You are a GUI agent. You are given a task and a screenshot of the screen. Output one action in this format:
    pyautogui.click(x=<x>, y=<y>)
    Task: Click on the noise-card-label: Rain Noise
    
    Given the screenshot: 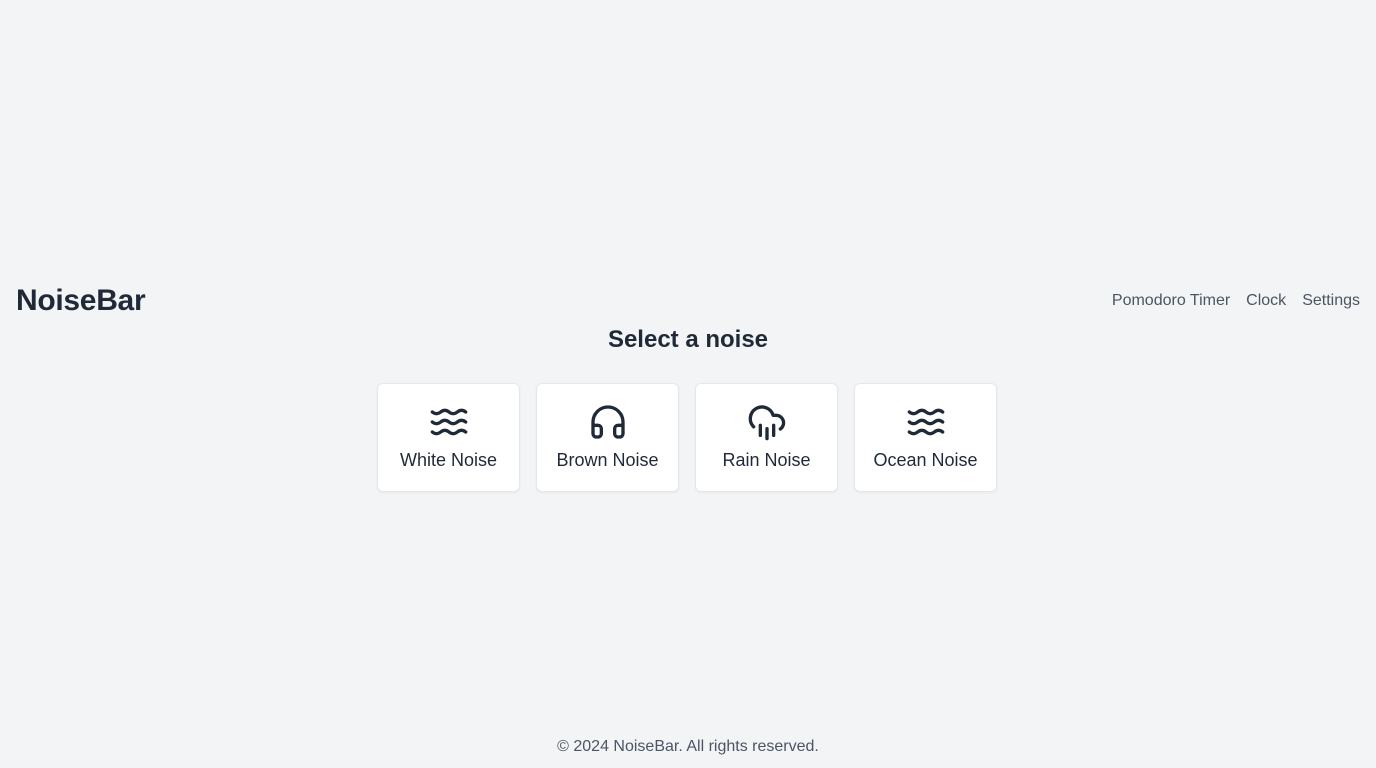 What is the action you would take?
    pyautogui.click(x=766, y=460)
    